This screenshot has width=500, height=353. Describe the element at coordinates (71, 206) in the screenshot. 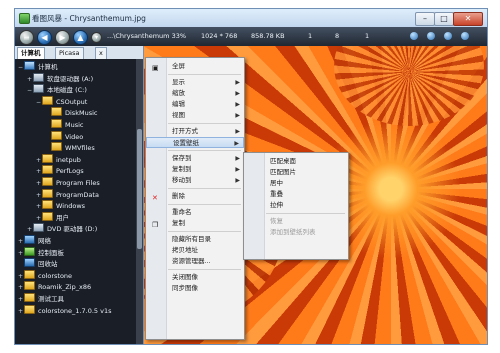

I see `tree-item-label: Windows` at that location.